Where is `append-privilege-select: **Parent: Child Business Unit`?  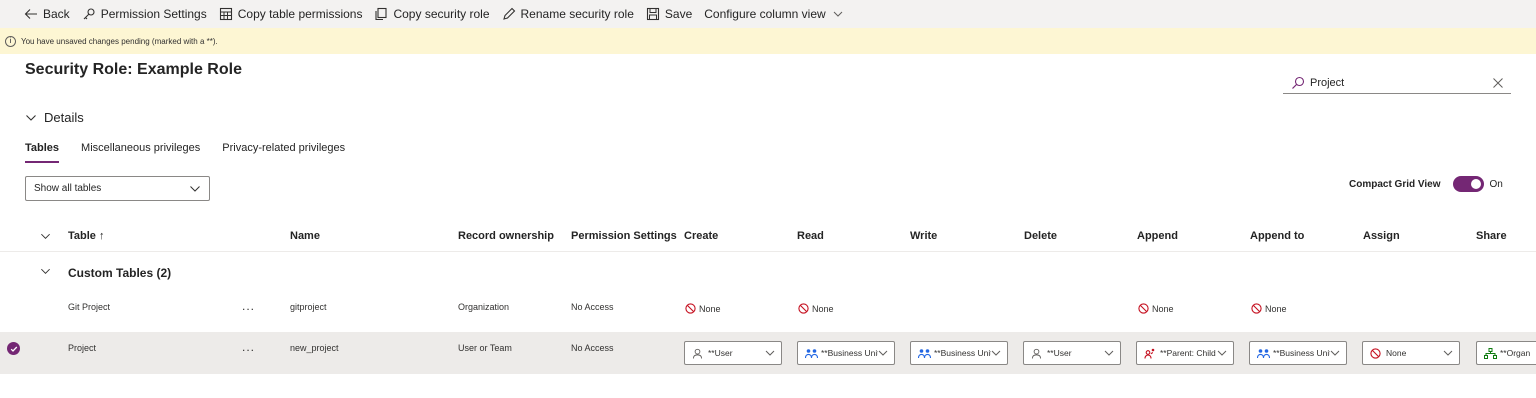 append-privilege-select: **Parent: Child Business Unit is located at coordinates (1185, 353).